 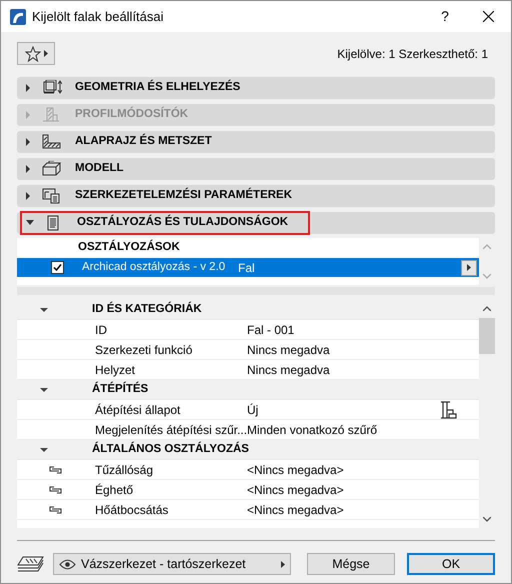 What do you see at coordinates (52, 142) in the screenshot?
I see `hatched-section-icon` at bounding box center [52, 142].